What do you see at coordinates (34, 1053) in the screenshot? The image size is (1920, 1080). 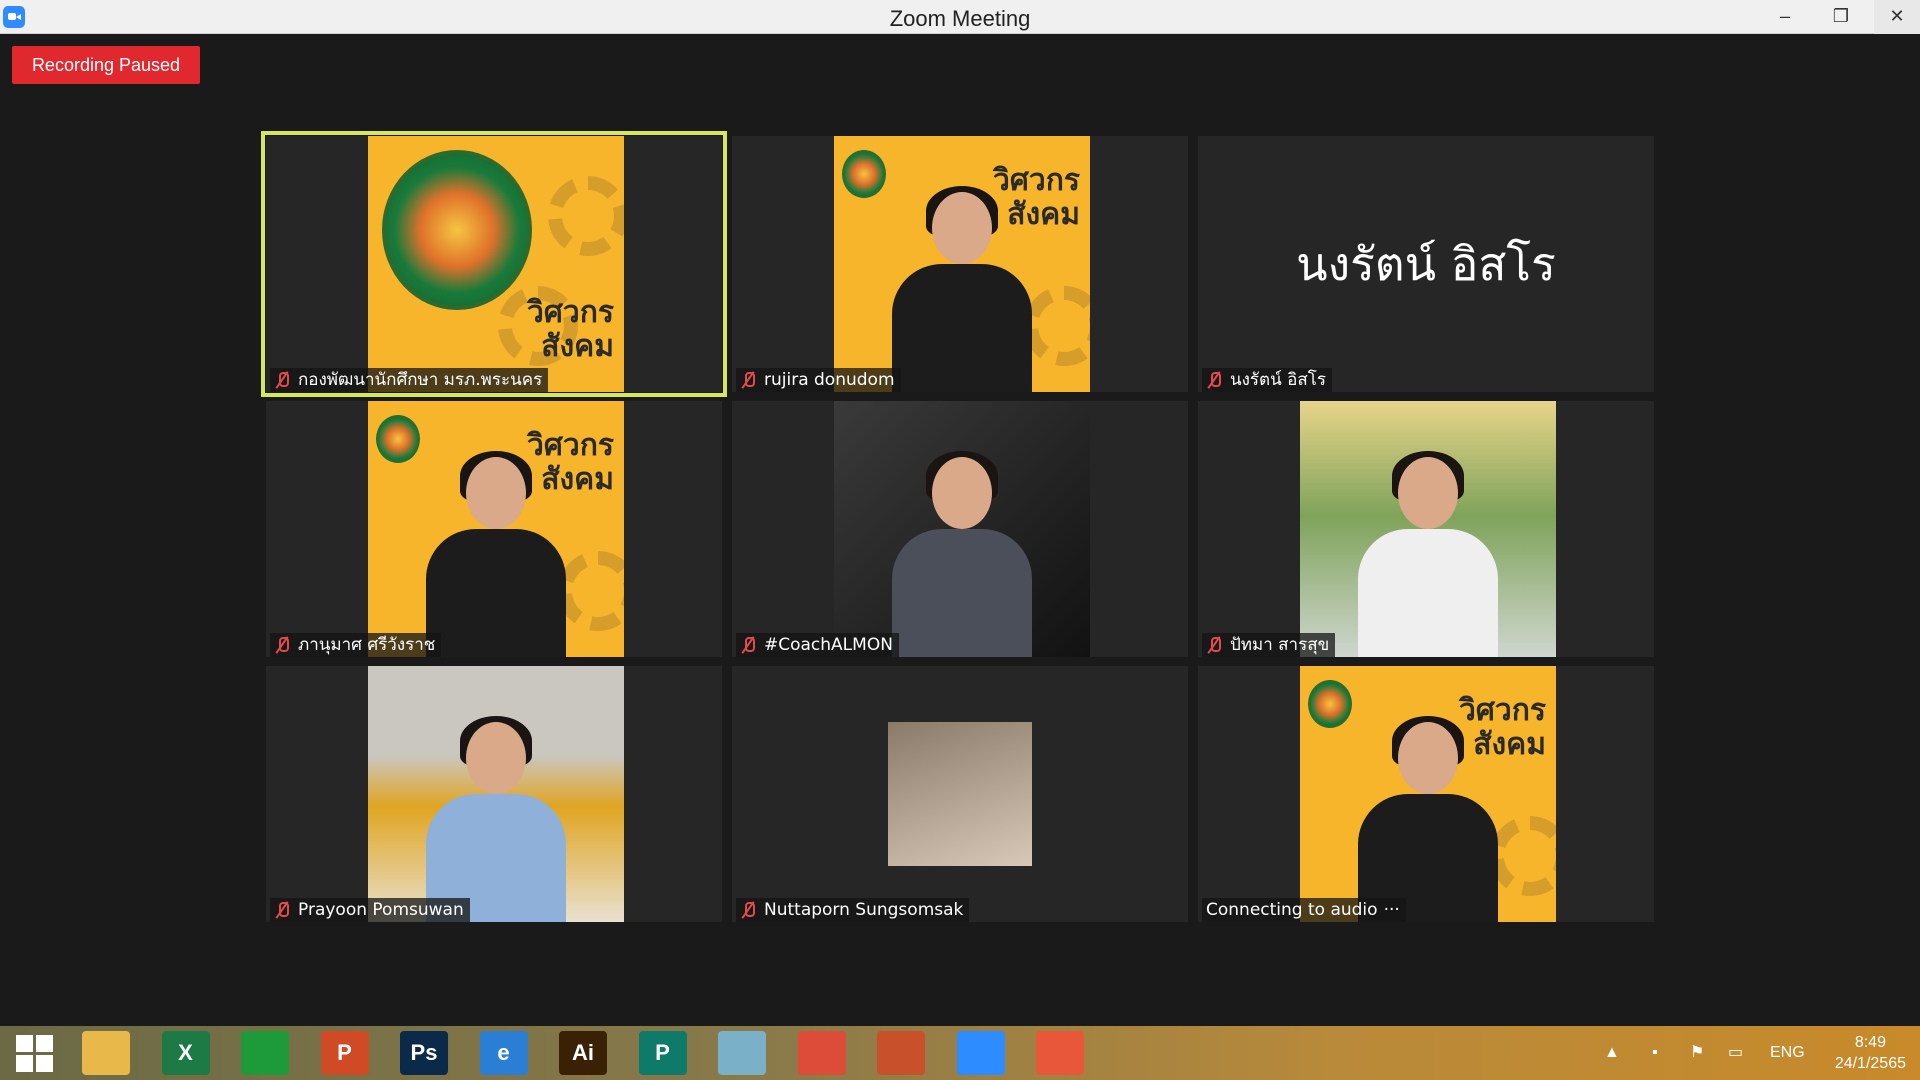 I see `windows-start-icon` at bounding box center [34, 1053].